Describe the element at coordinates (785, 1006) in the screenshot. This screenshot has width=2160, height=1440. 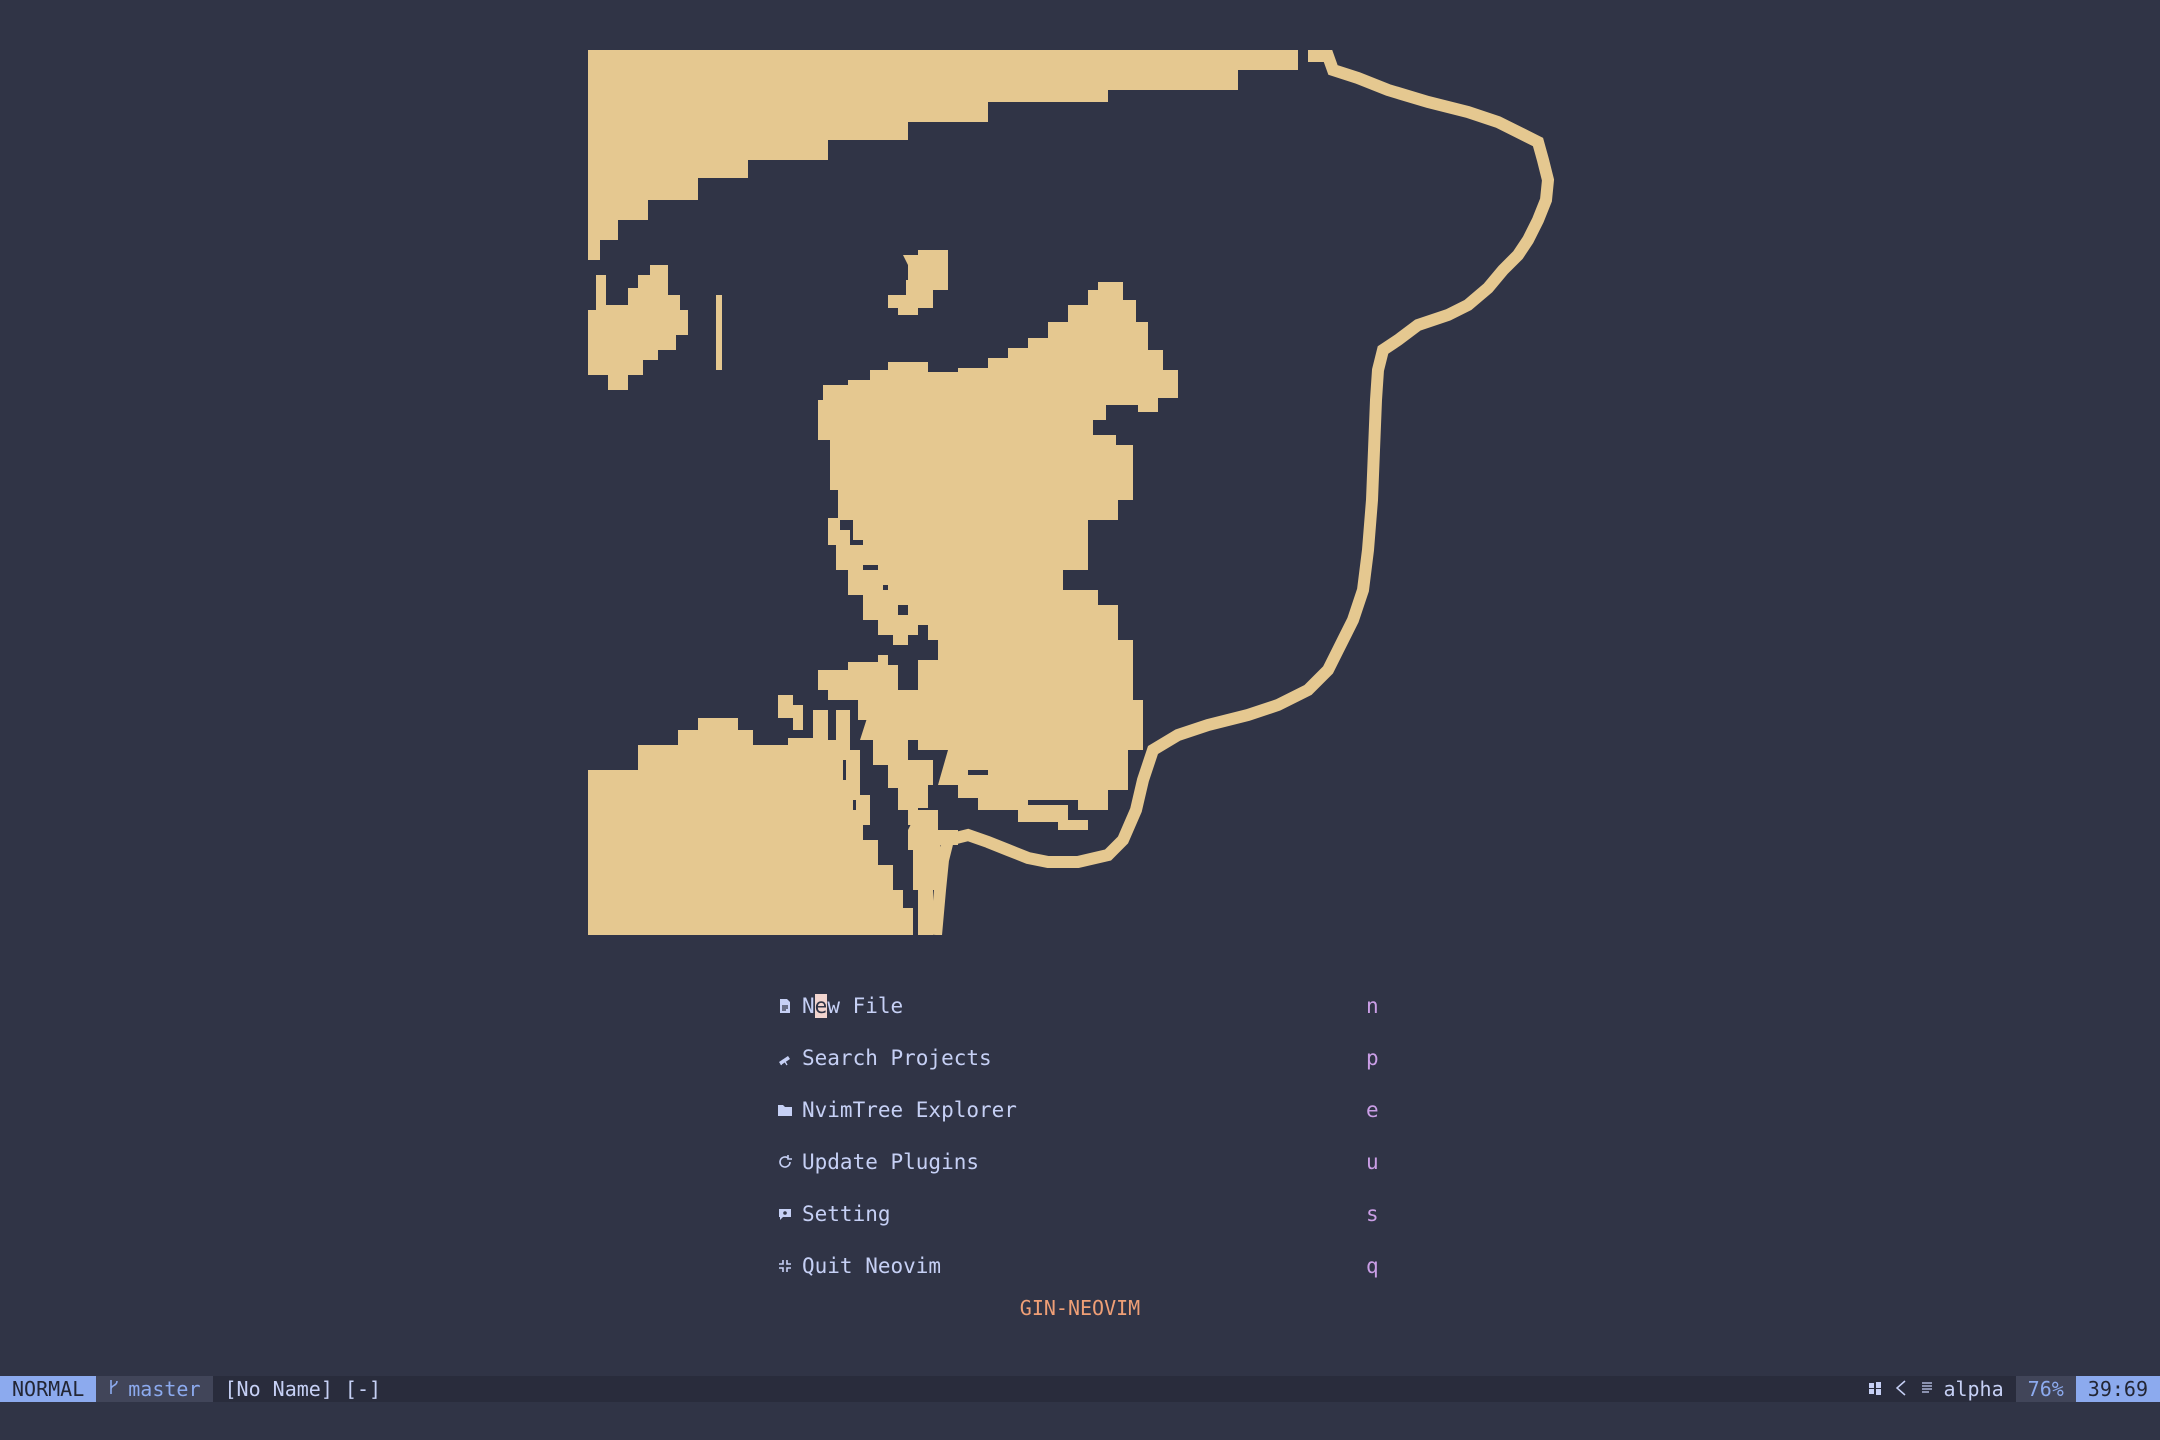
I see `file-icon` at that location.